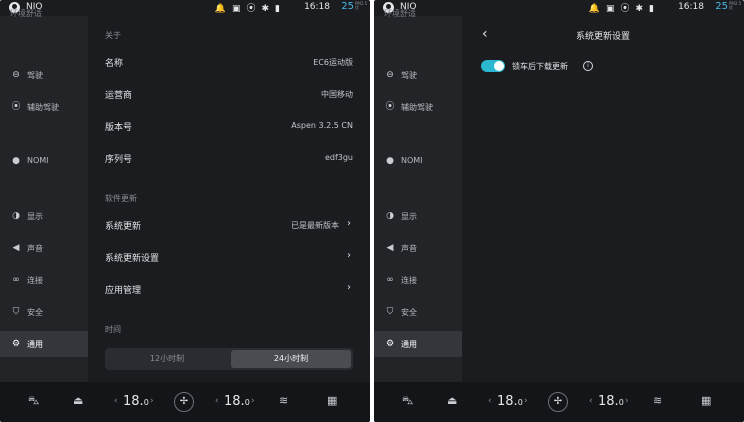 This screenshot has height=422, width=744. What do you see at coordinates (121, 198) in the screenshot?
I see `software-section-header: 软件更新` at bounding box center [121, 198].